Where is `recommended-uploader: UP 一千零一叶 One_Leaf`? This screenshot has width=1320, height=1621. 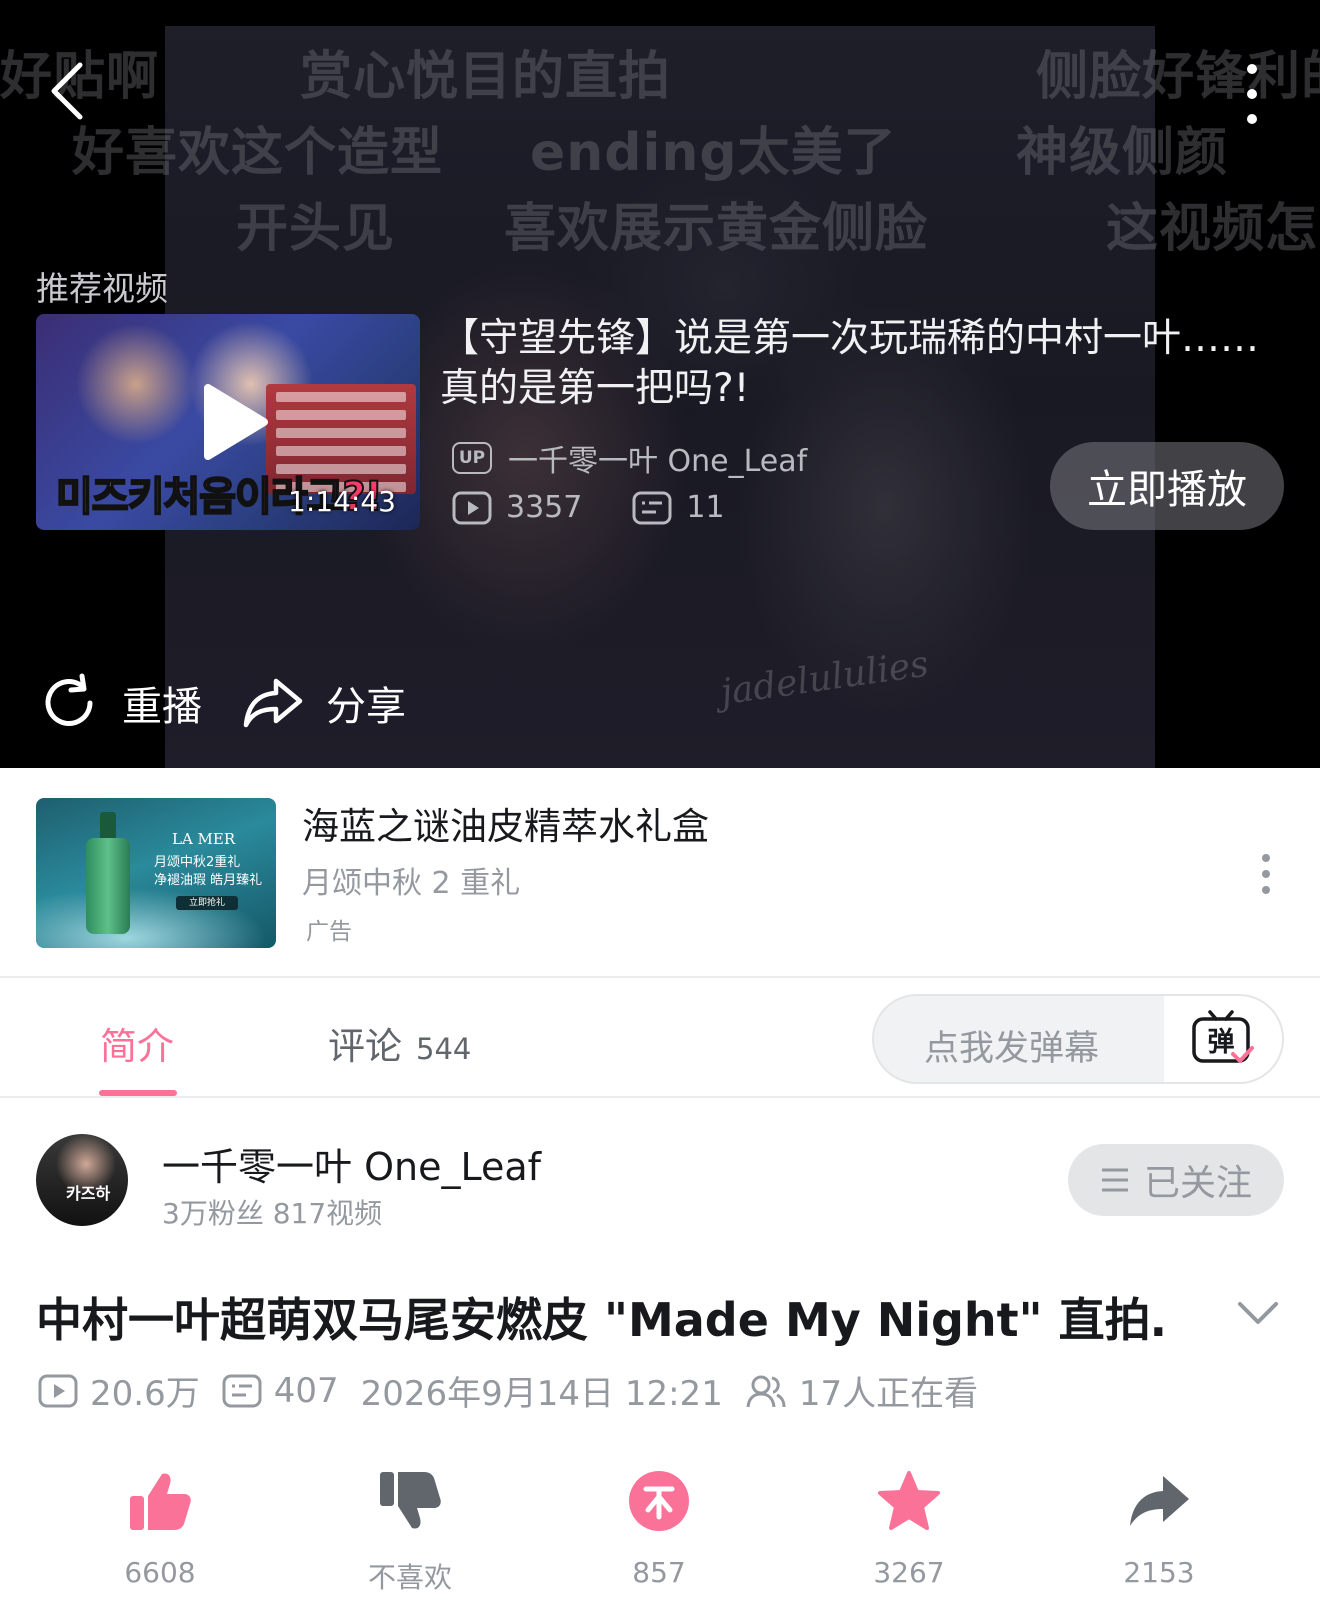
recommended-uploader: UP 一千零一叶 One_Leaf is located at coordinates (629, 458).